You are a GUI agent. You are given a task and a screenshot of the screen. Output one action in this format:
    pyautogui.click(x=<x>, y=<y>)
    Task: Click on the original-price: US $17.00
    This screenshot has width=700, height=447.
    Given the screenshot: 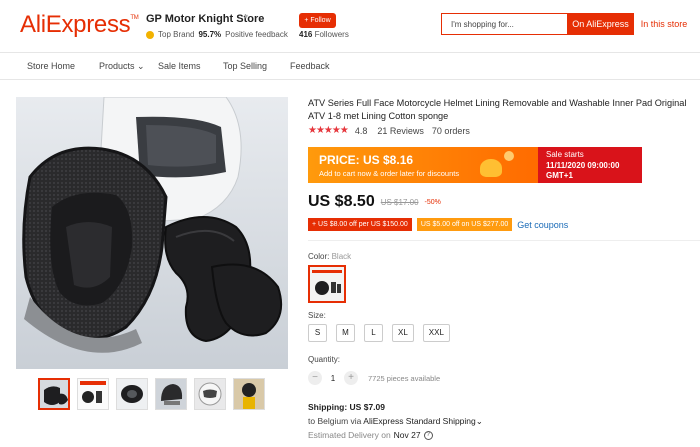 What is the action you would take?
    pyautogui.click(x=399, y=202)
    